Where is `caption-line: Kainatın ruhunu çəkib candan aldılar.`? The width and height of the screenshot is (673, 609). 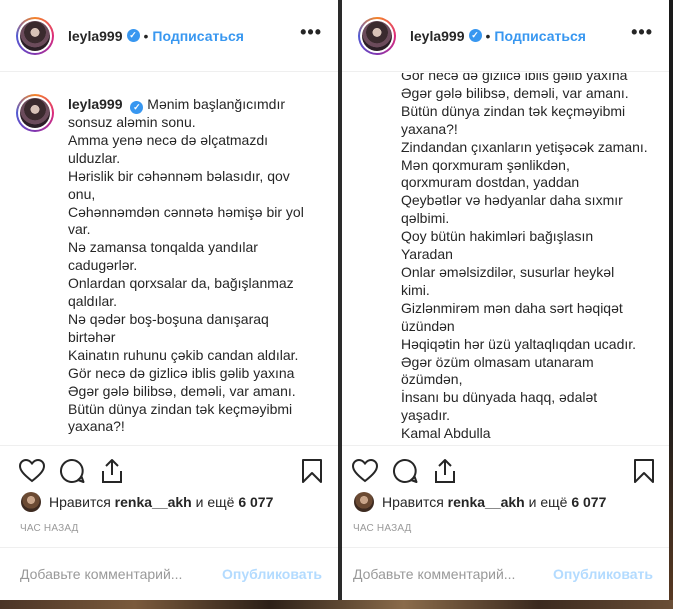 caption-line: Kainatın ruhunu çəkib candan aldılar. is located at coordinates (183, 354).